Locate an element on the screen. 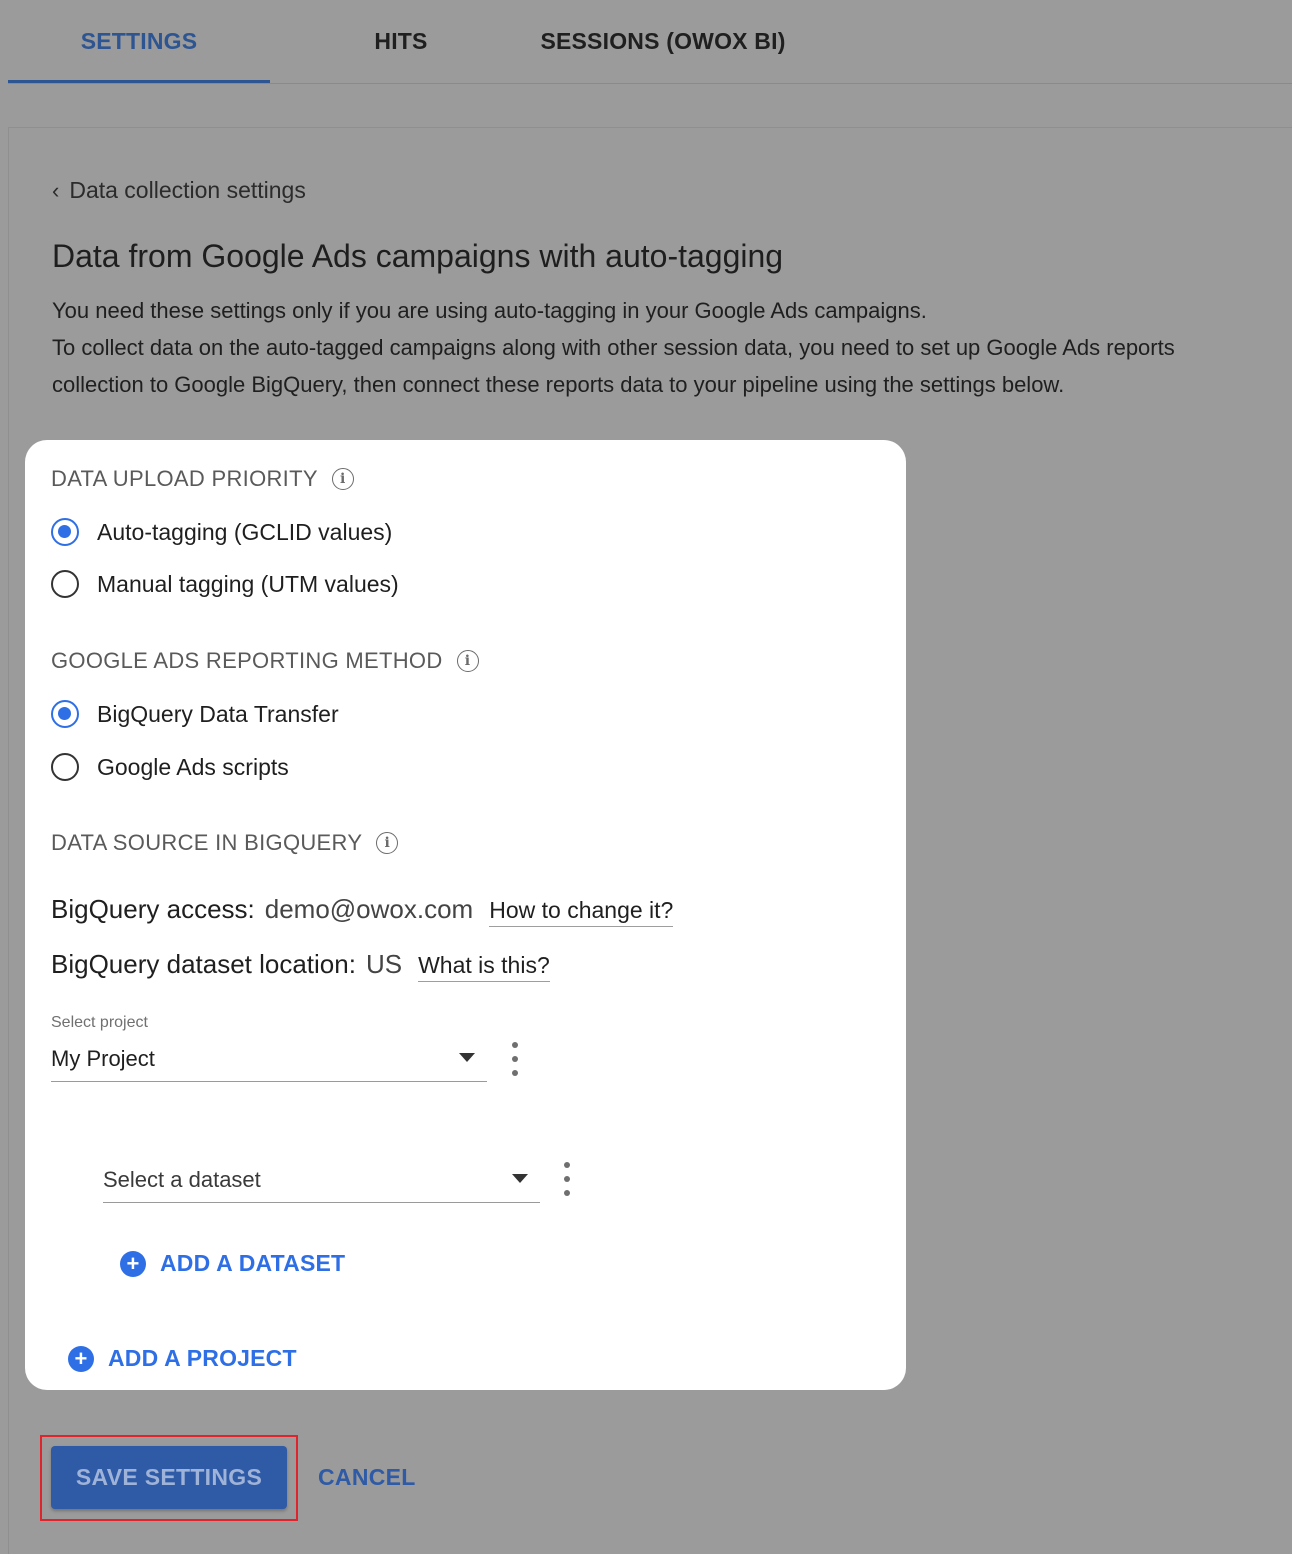  save-settings-button: SAVE SETTINGS is located at coordinates (169, 1477).